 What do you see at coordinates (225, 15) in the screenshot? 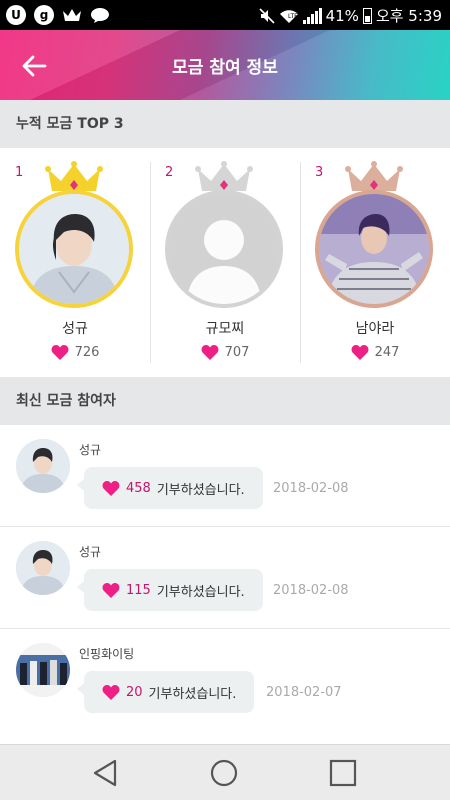
I see `status-bar: U g LTE 41% 오후 5:39` at bounding box center [225, 15].